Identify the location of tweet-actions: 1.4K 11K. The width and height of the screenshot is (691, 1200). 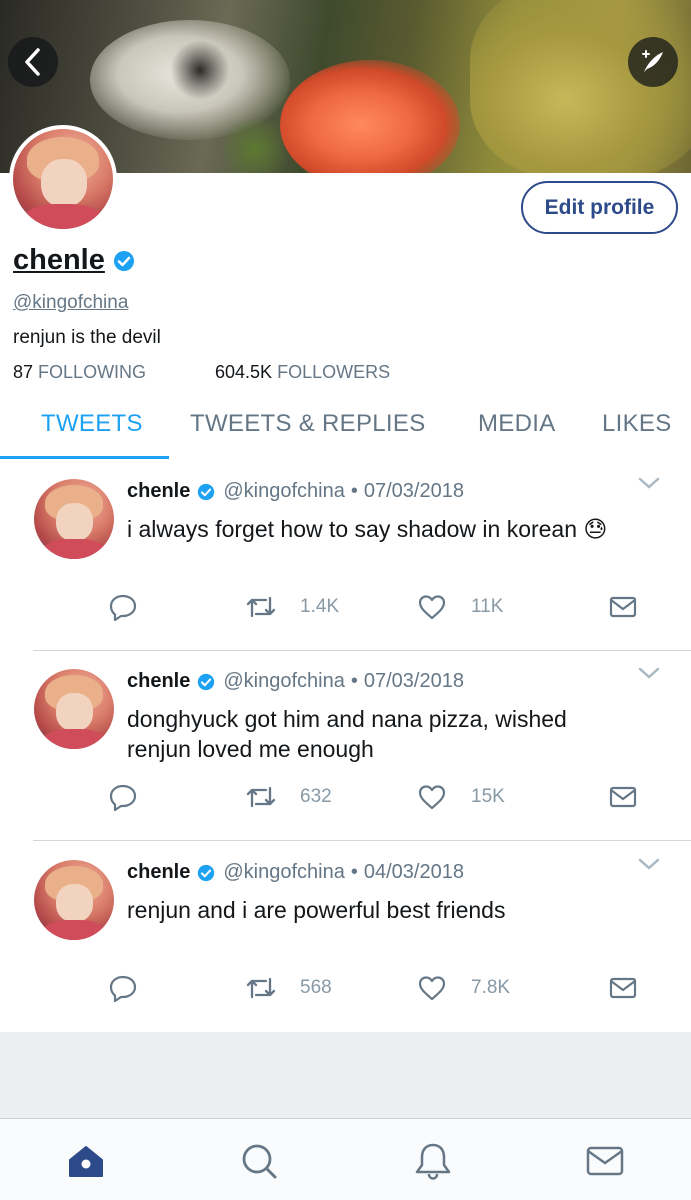
(345, 610).